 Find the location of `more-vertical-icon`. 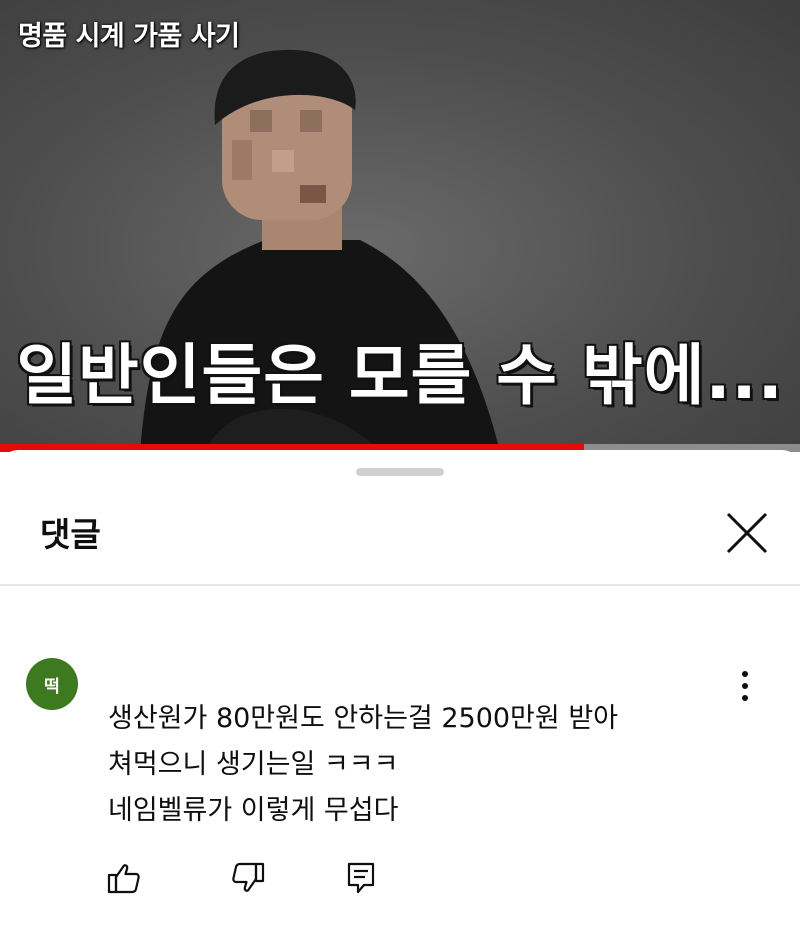

more-vertical-icon is located at coordinates (745, 686).